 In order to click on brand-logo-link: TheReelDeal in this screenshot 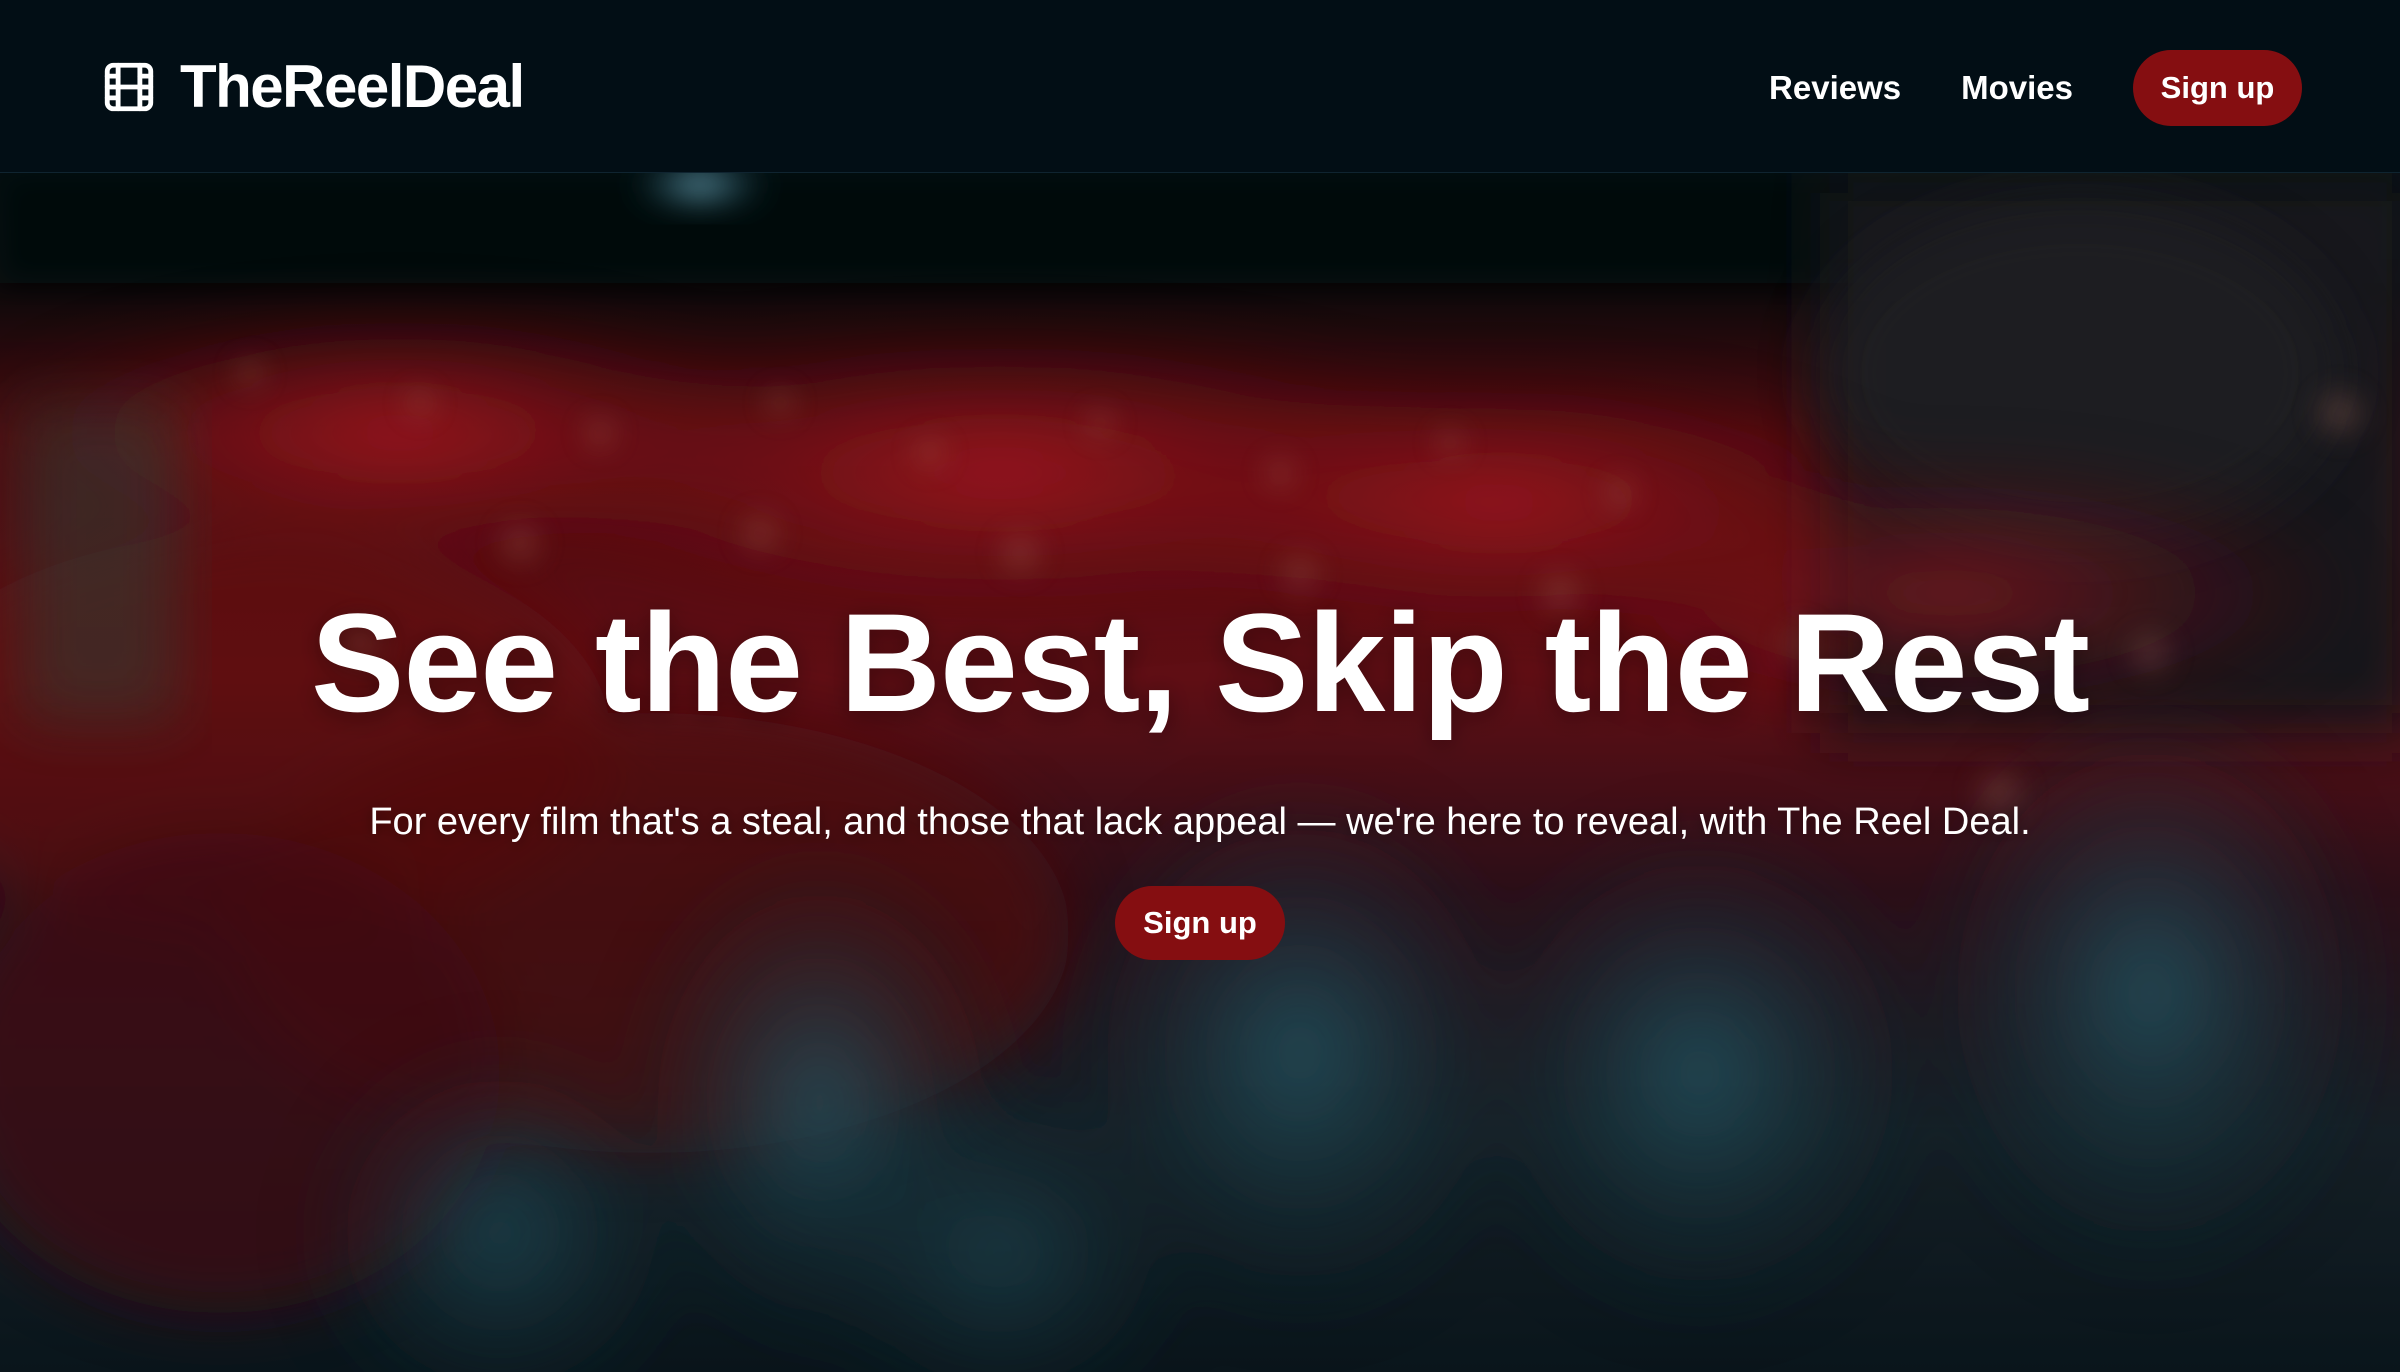, I will do `click(312, 86)`.